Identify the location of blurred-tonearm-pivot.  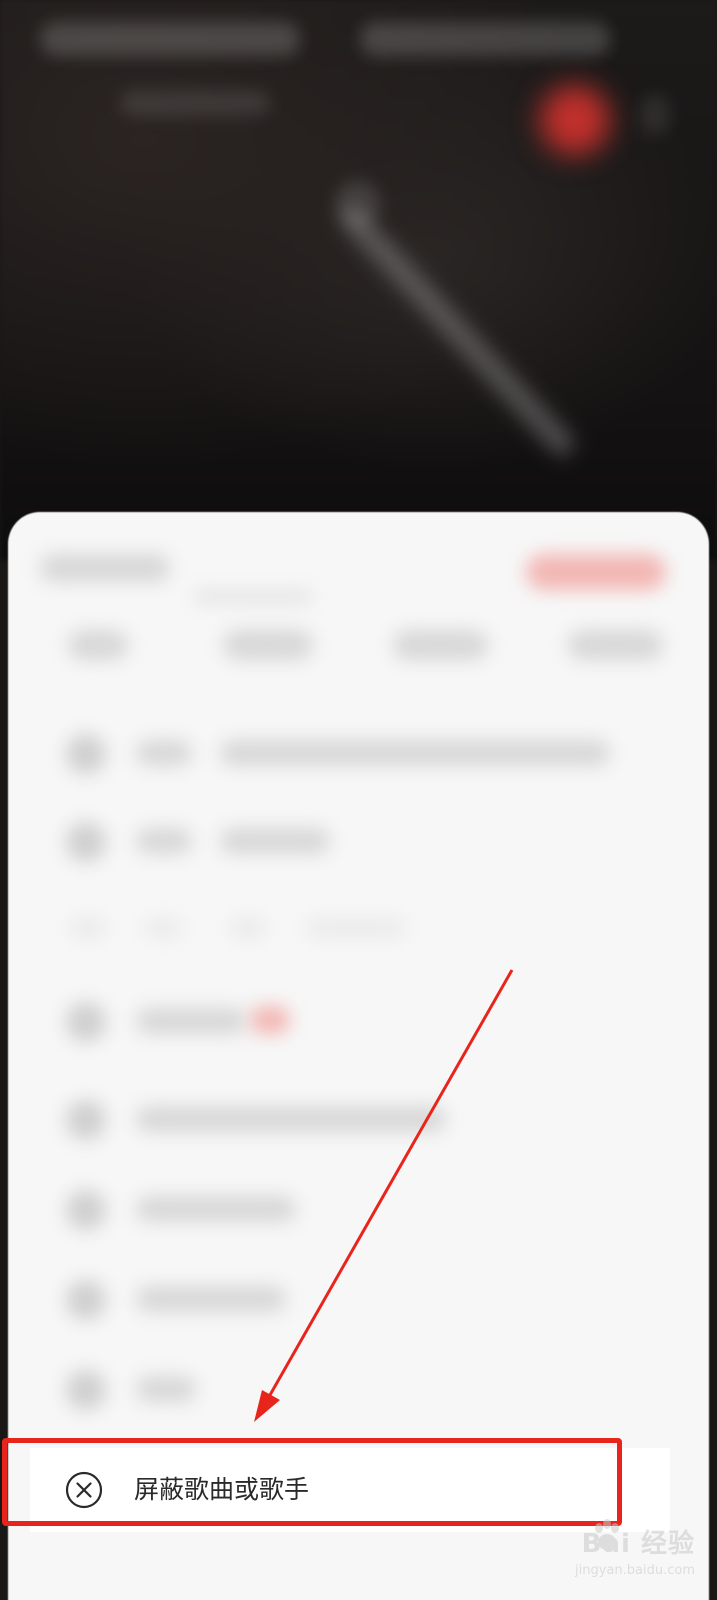
(358, 203).